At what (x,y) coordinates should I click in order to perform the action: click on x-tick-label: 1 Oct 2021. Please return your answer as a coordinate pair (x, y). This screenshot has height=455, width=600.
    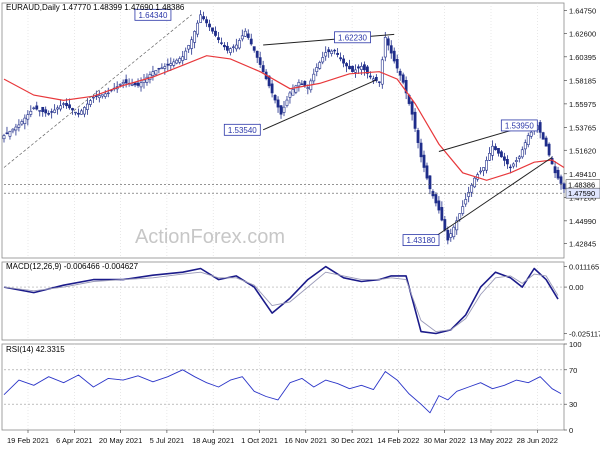
    Looking at the image, I should click on (259, 440).